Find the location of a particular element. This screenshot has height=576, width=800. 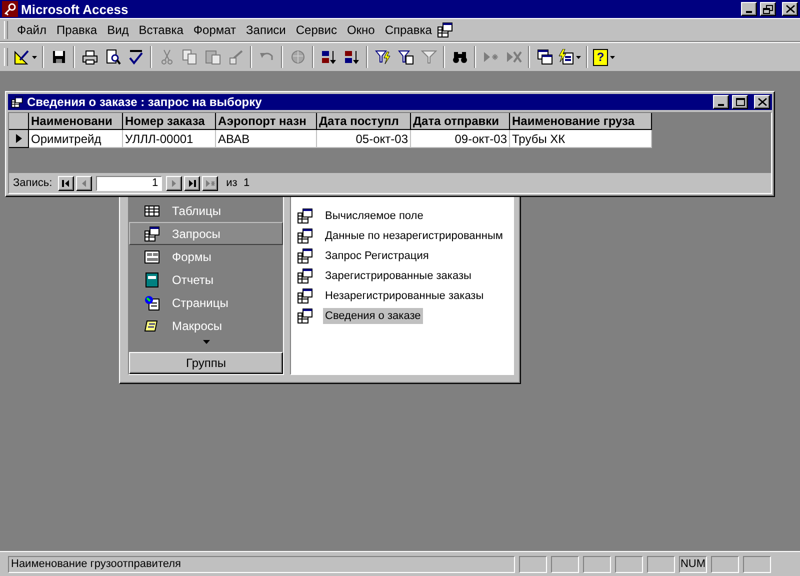

group-label: Отчеты is located at coordinates (193, 279).